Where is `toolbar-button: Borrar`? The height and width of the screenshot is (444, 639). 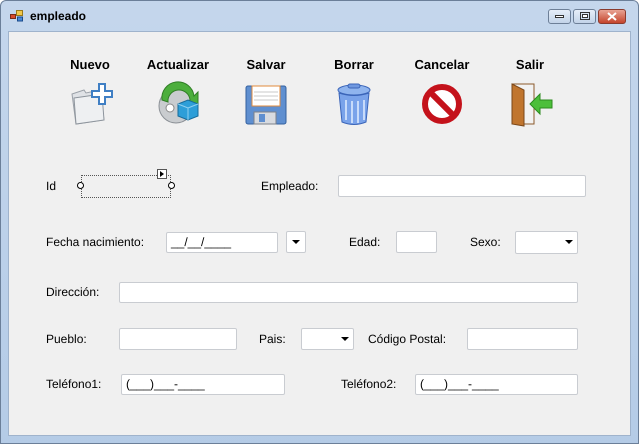 toolbar-button: Borrar is located at coordinates (354, 92).